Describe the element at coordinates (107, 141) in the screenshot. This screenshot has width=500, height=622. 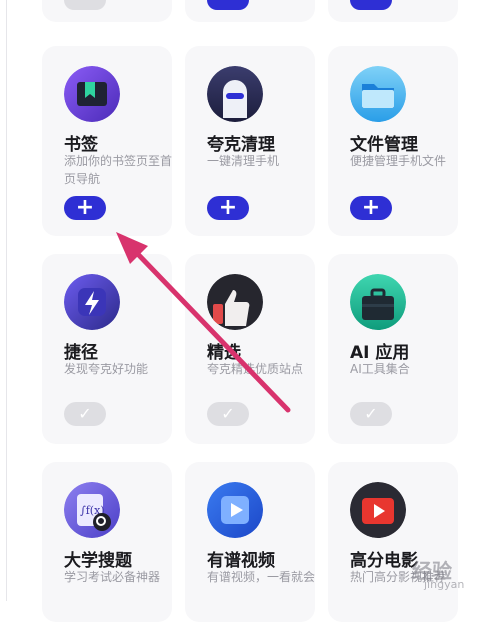
I see `card-bookmark: 书签 添加你的书签页至首页导航 +` at that location.